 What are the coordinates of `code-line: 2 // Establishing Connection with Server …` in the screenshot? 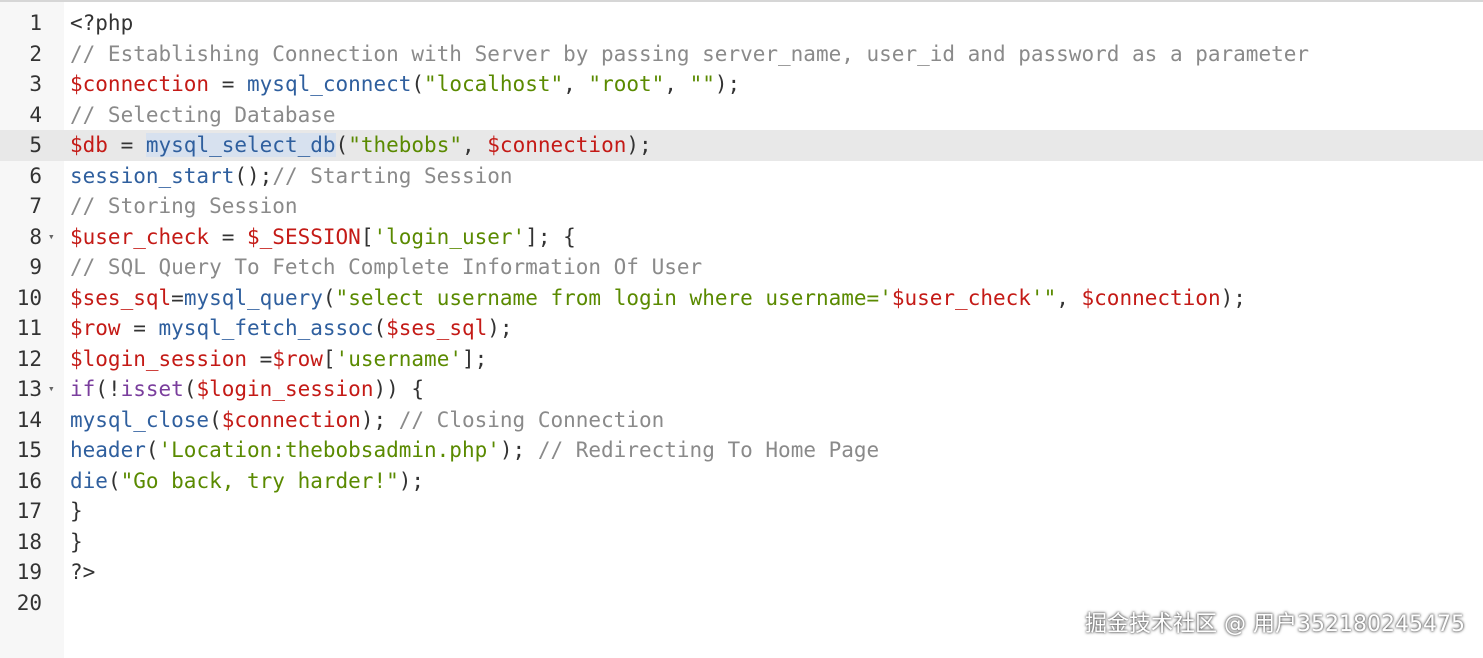 It's located at (741, 54).